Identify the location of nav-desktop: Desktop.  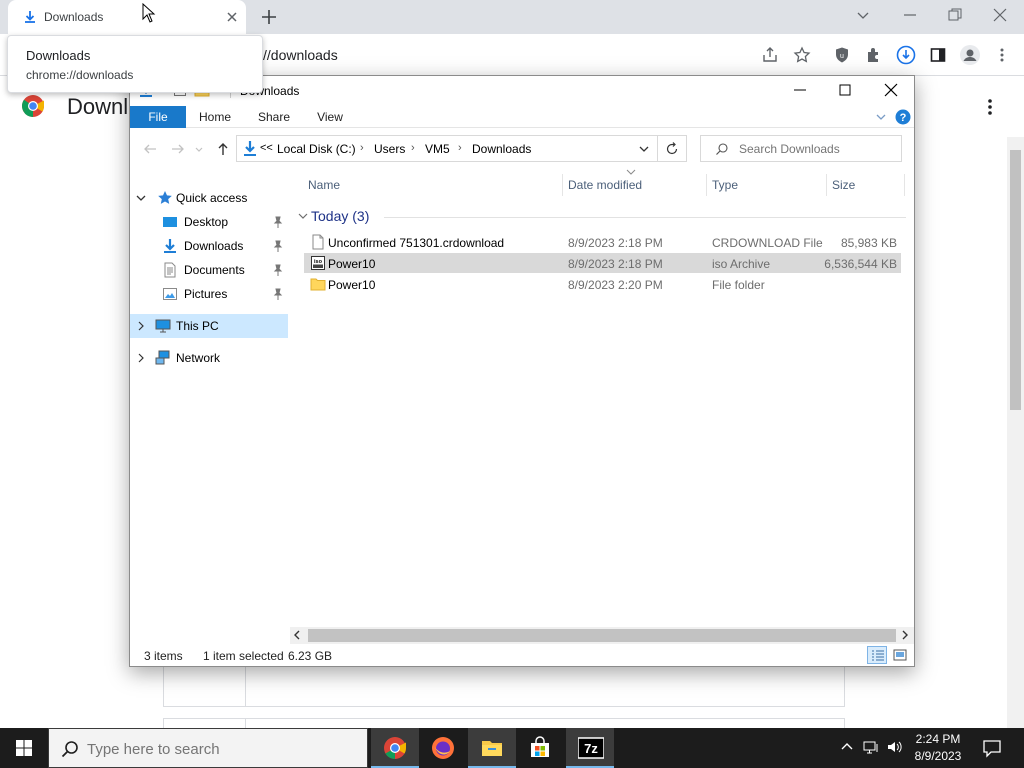
(209, 222).